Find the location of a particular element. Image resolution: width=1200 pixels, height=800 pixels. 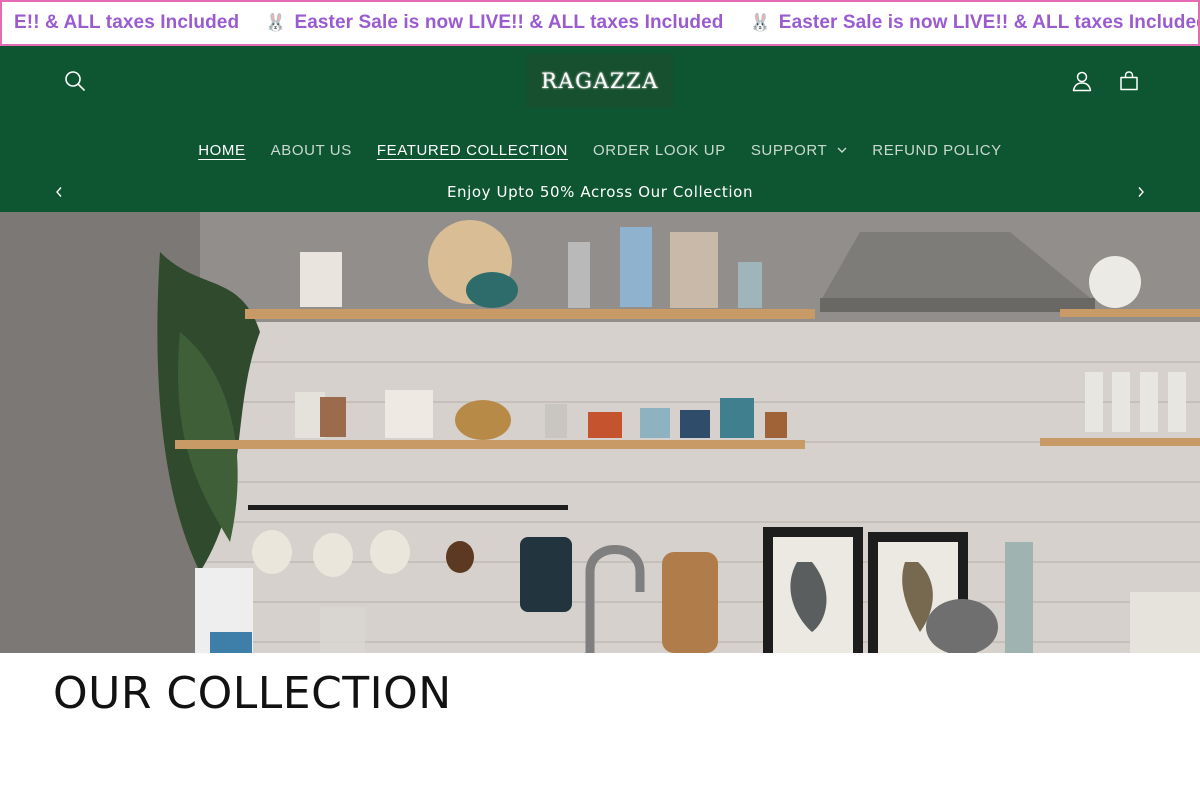

chevron-right-icon is located at coordinates (1141, 192).